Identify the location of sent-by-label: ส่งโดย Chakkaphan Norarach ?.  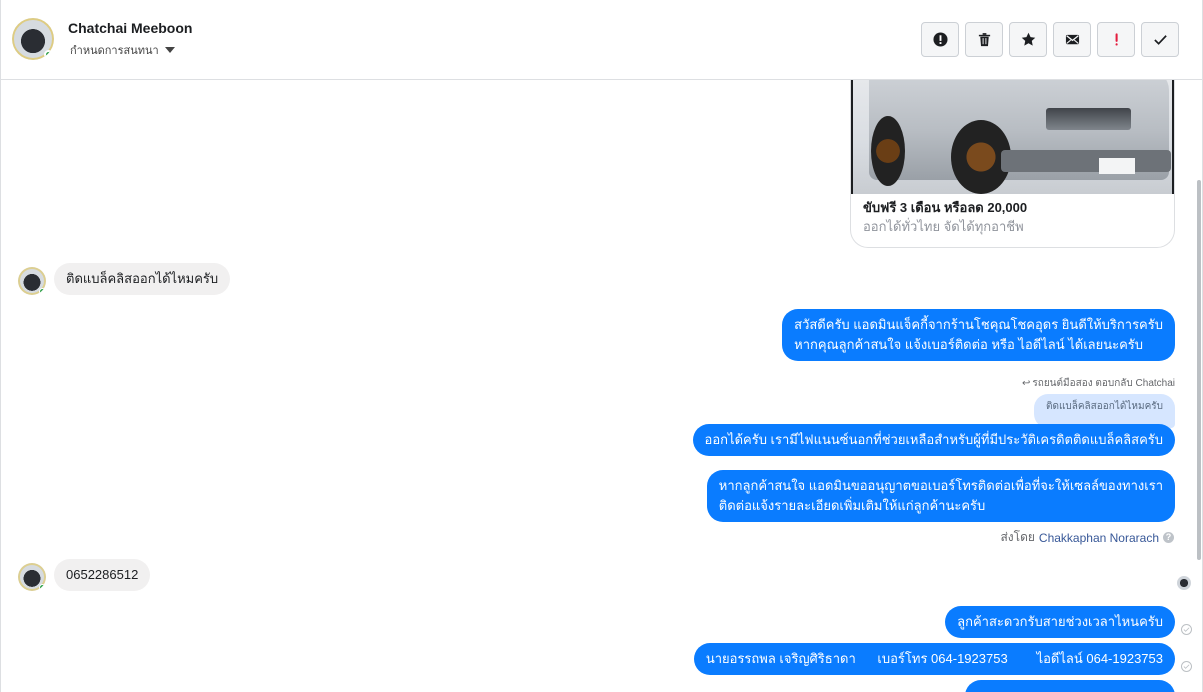
(1087, 537).